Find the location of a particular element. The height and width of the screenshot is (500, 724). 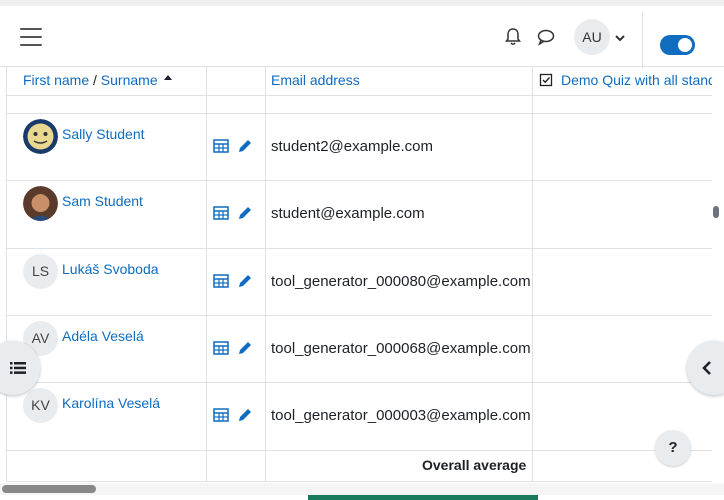

footer-accent-bar is located at coordinates (423, 497).